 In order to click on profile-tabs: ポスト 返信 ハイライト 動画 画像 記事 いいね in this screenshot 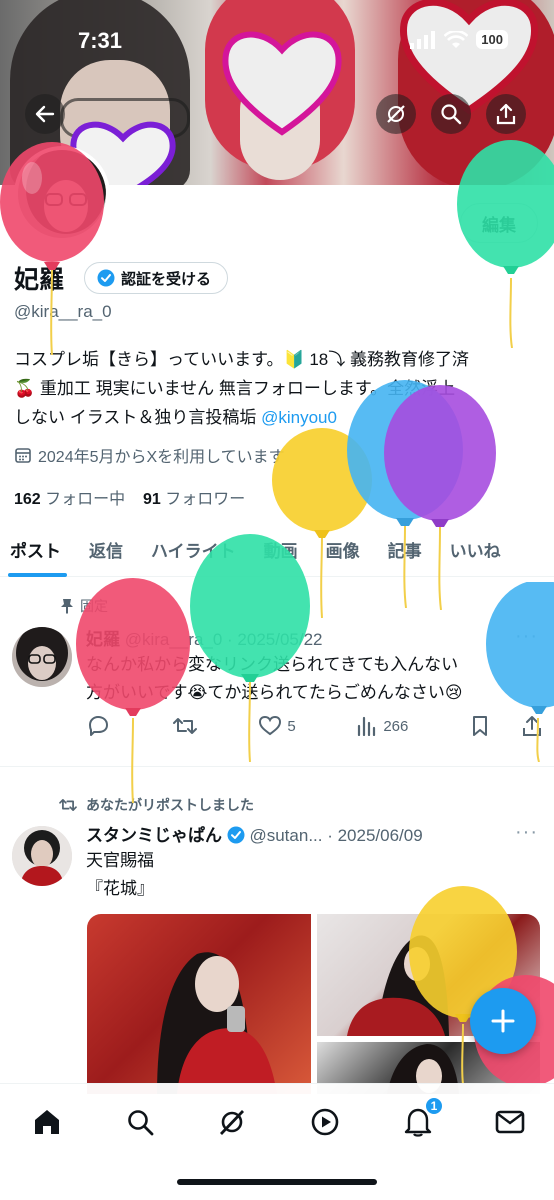, I will do `click(277, 549)`.